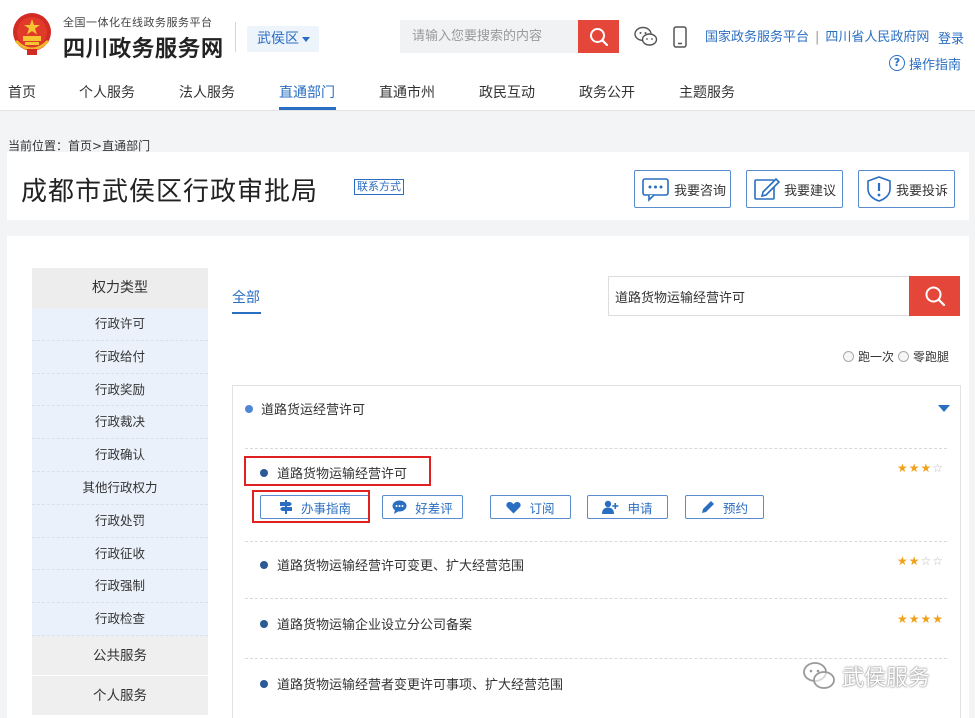 This screenshot has width=975, height=718. What do you see at coordinates (596, 541) in the screenshot?
I see `list-divider` at bounding box center [596, 541].